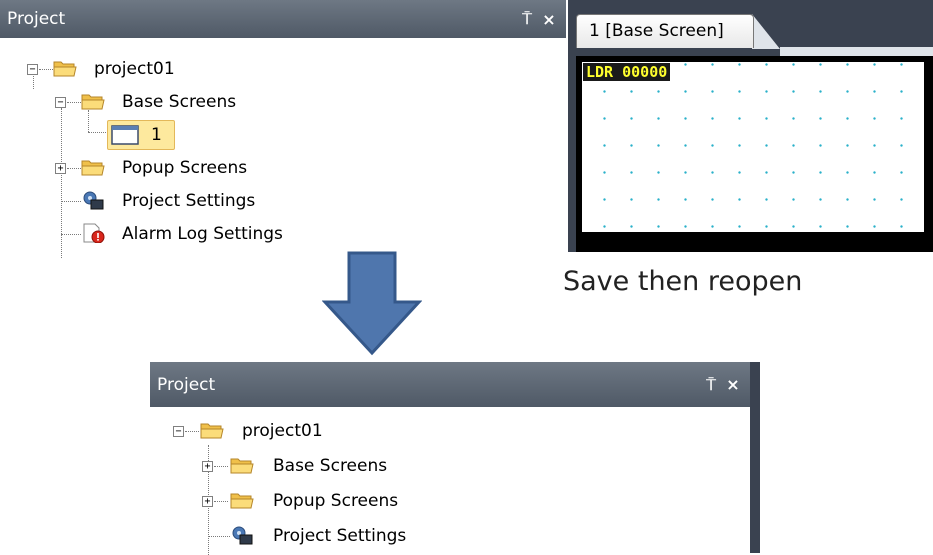 This screenshot has width=933, height=555. I want to click on down-arrow-icon, so click(372, 303).